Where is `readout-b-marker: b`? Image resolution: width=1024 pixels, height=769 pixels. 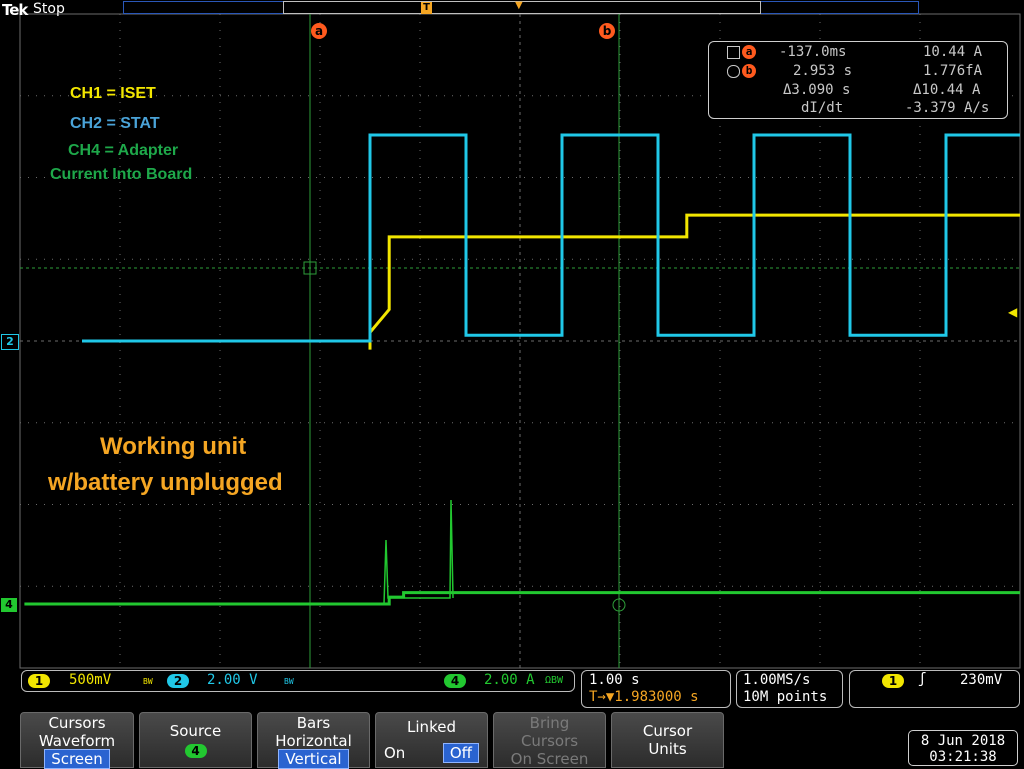
readout-b-marker: b is located at coordinates (749, 71).